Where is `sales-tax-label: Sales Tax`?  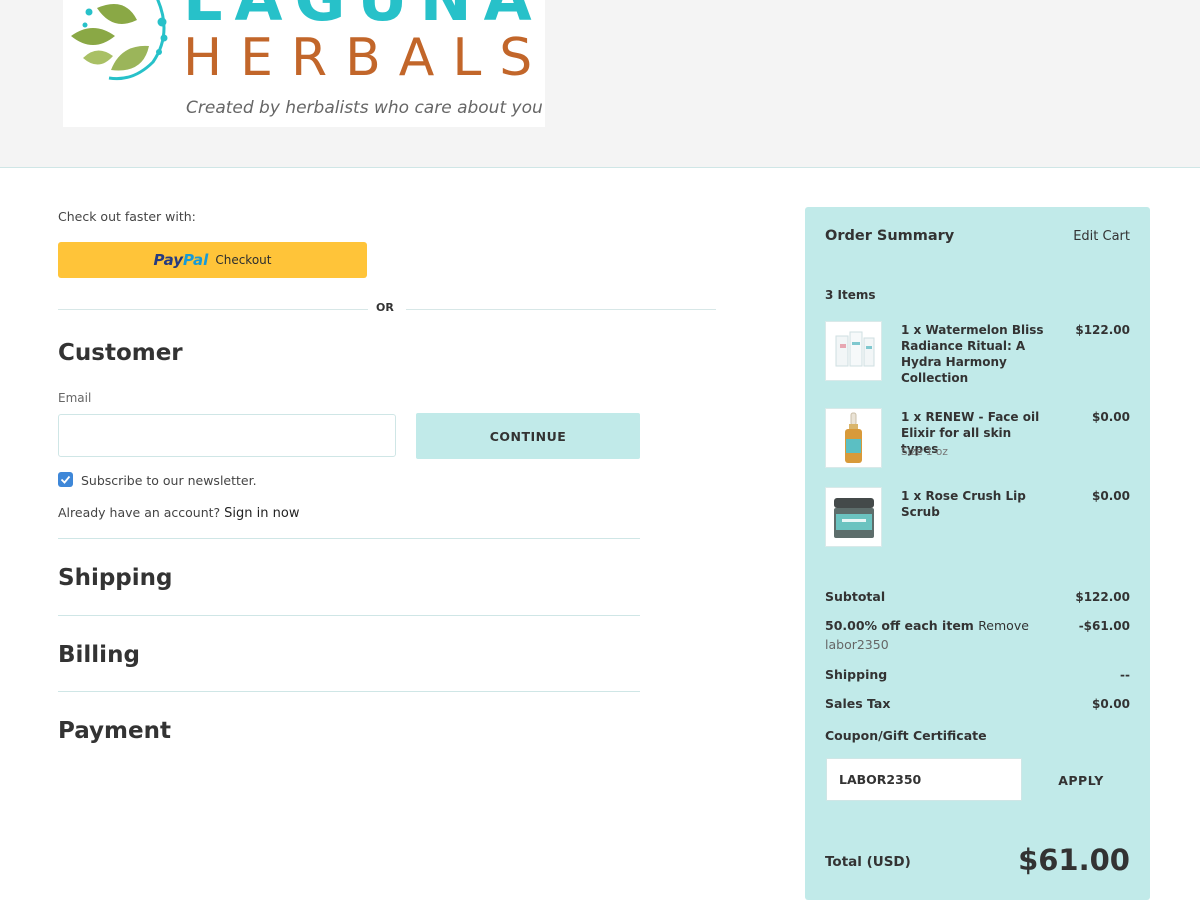 sales-tax-label: Sales Tax is located at coordinates (858, 703).